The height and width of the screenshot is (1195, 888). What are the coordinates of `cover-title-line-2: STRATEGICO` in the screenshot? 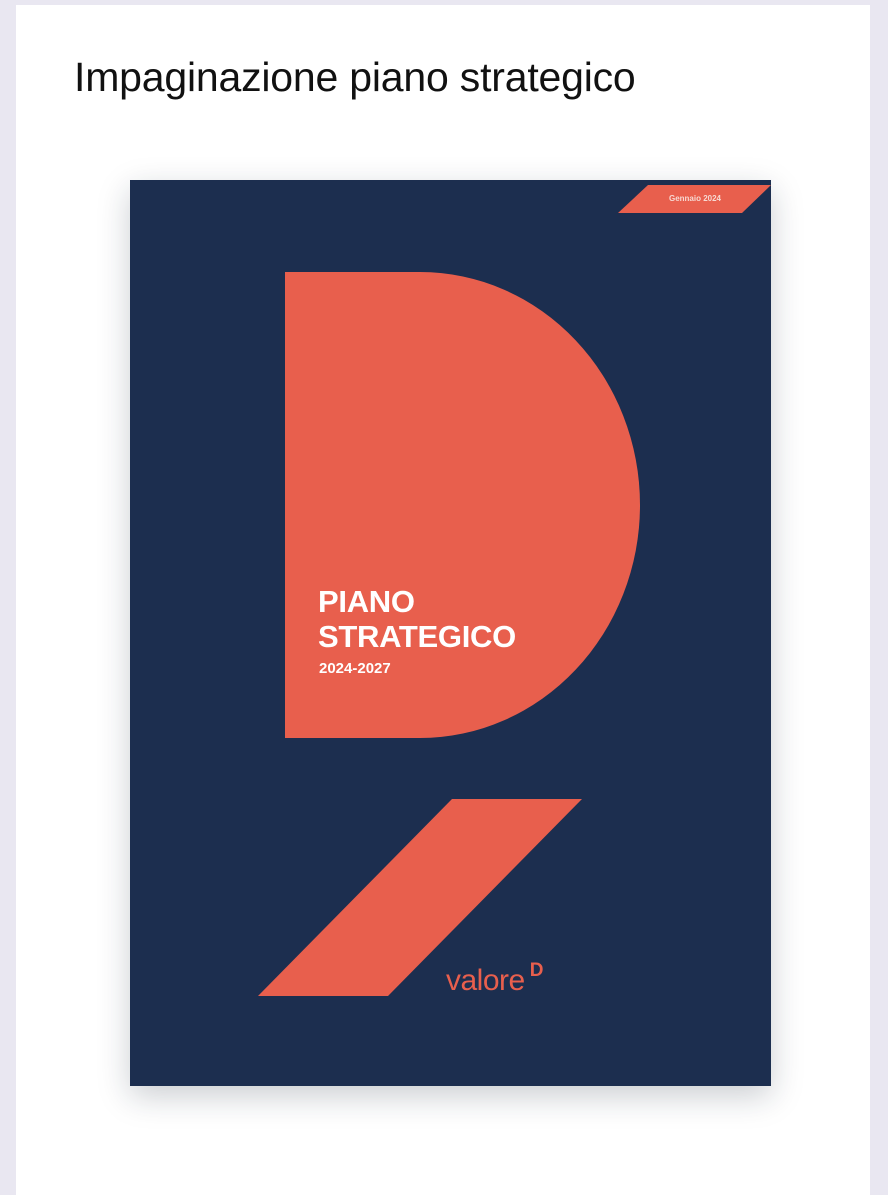 It's located at (417, 636).